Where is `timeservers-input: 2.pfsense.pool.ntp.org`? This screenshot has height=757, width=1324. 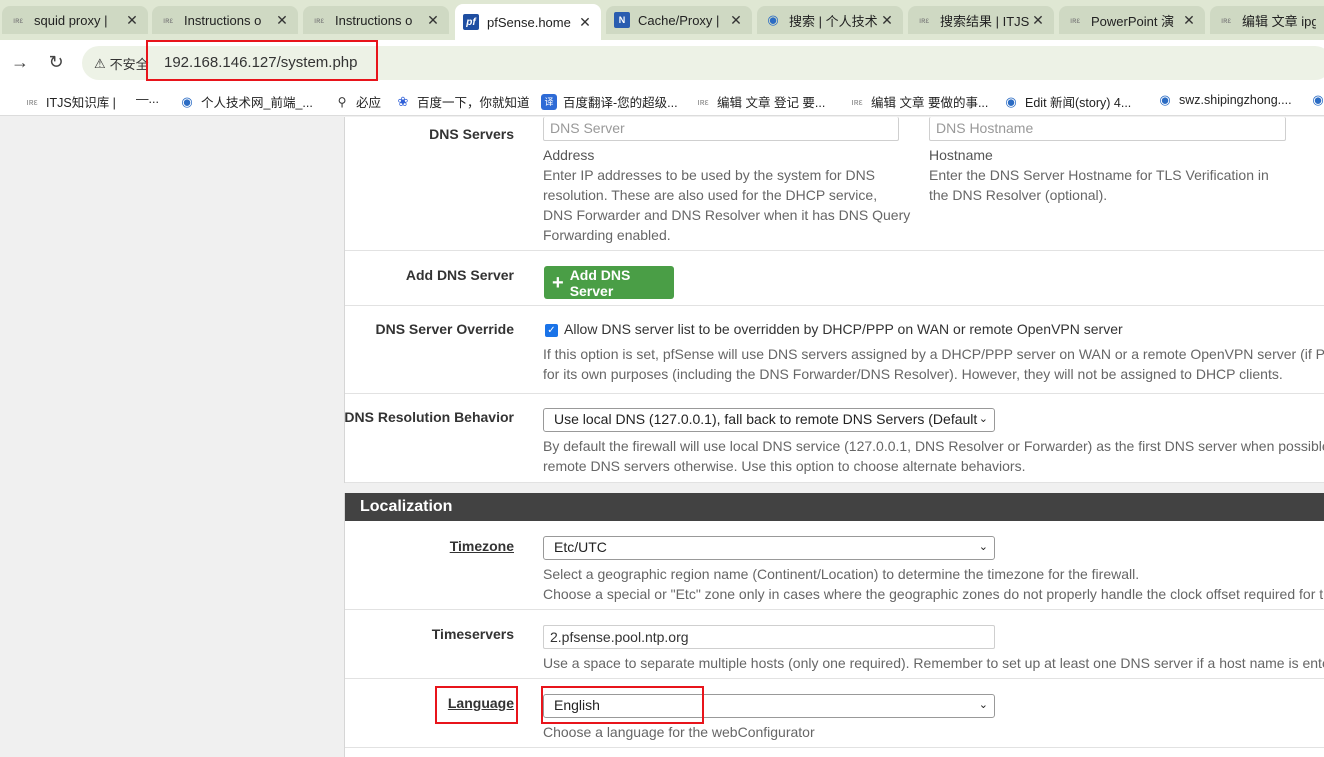
timeservers-input: 2.pfsense.pool.ntp.org is located at coordinates (769, 637).